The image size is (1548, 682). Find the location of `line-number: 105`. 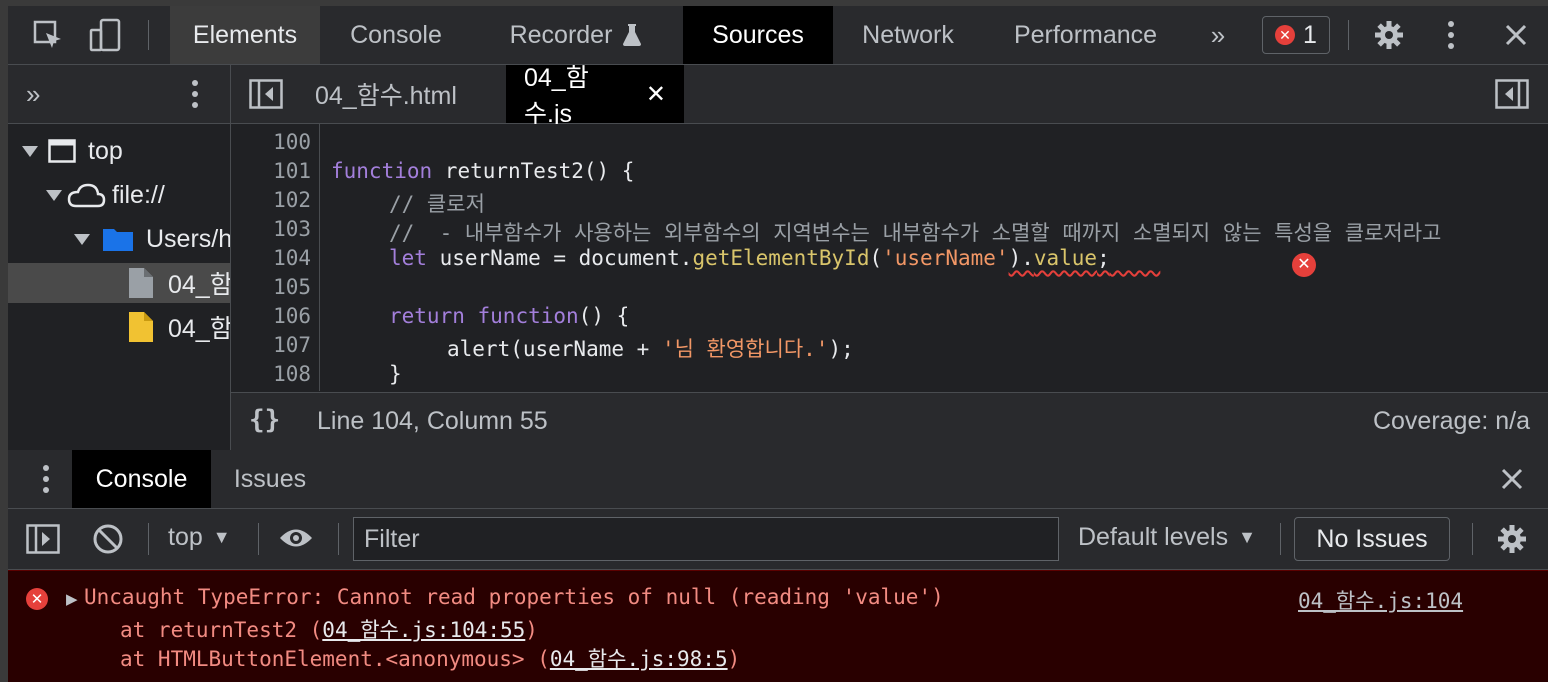

line-number: 105 is located at coordinates (271, 287).